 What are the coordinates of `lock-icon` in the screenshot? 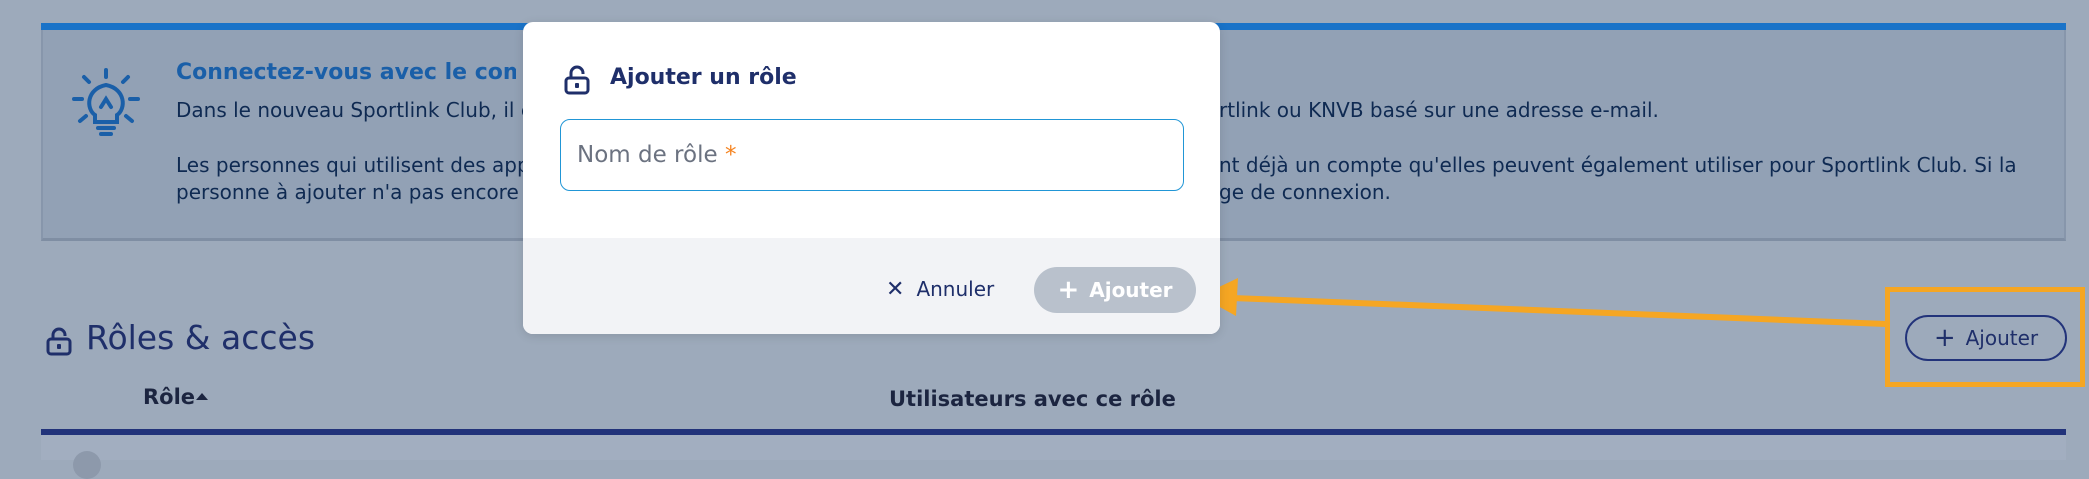 It's located at (577, 80).